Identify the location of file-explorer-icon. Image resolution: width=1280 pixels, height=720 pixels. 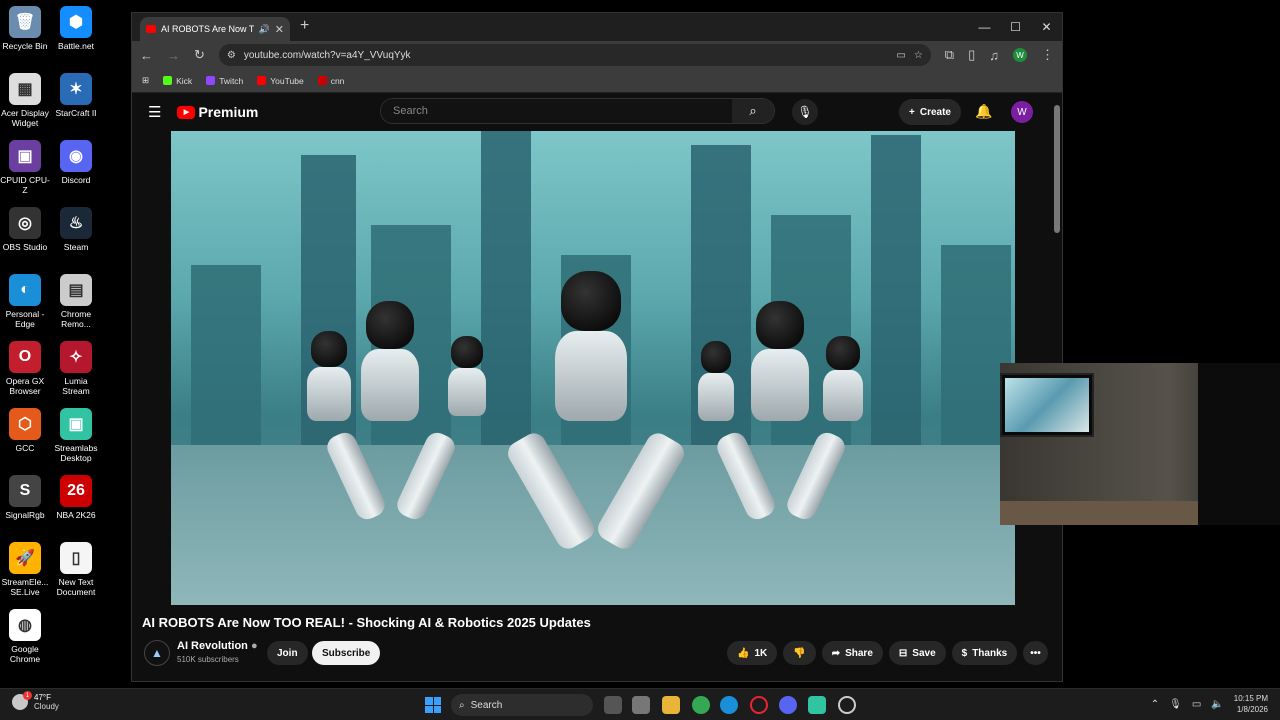
(671, 705).